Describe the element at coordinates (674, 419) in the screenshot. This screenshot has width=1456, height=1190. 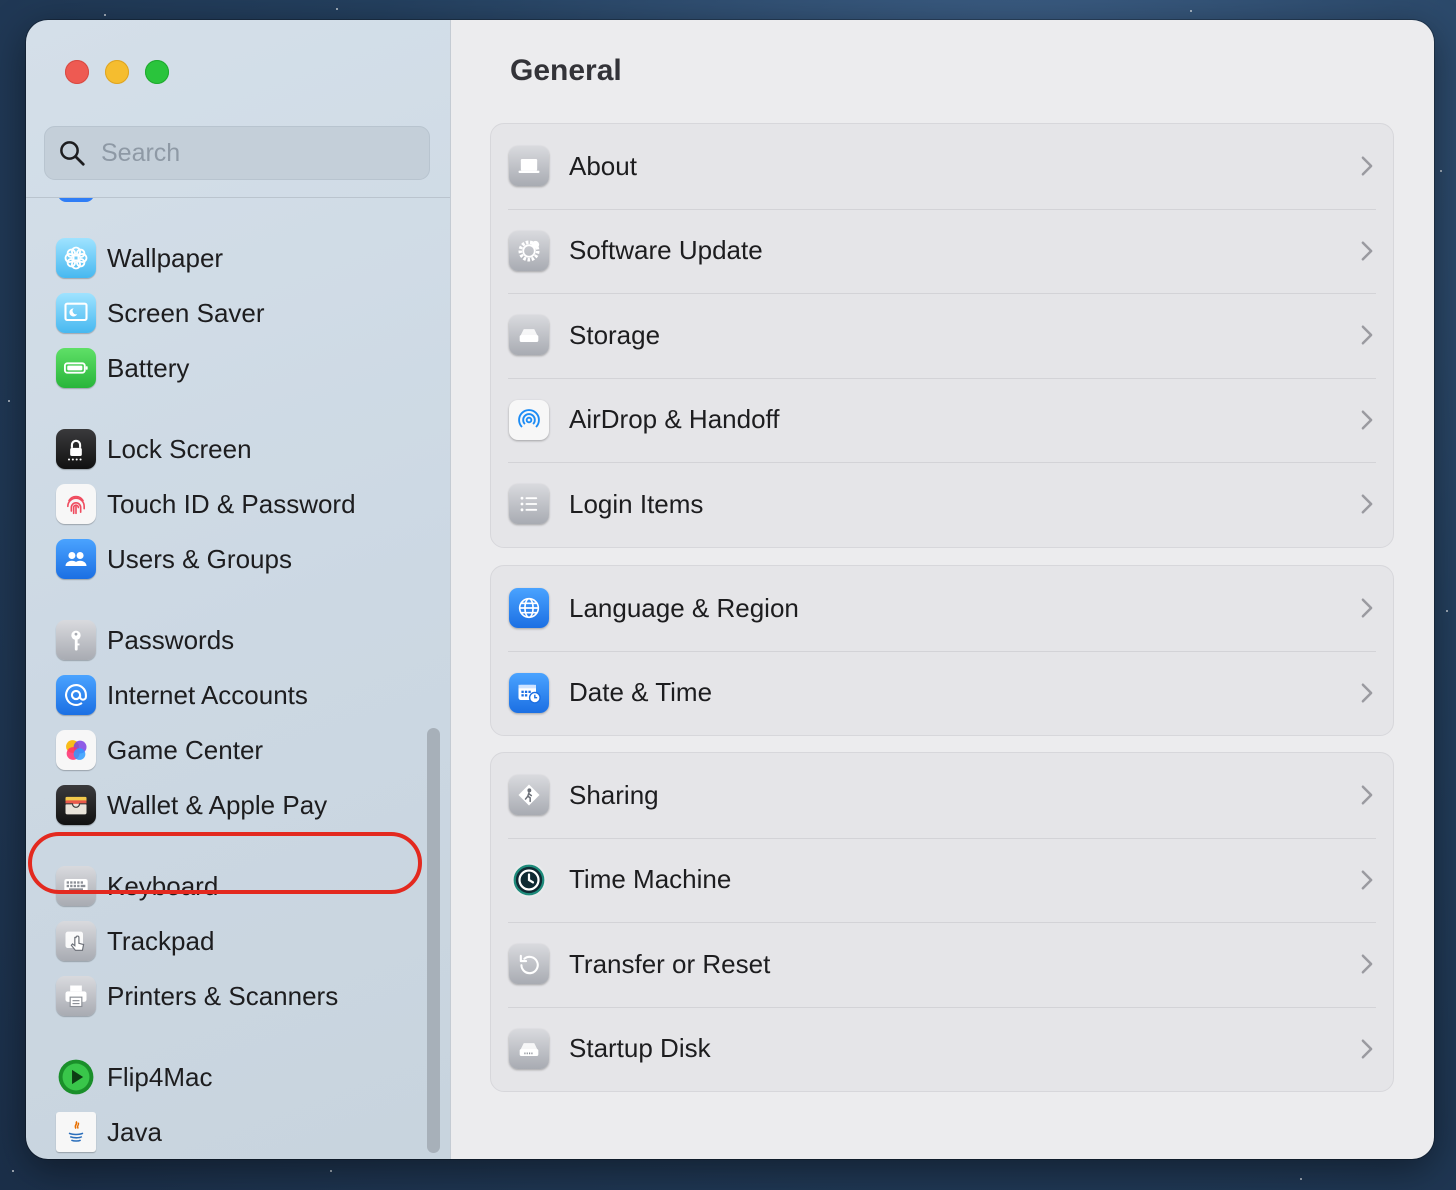
I see `row-label: AirDrop & Handoff` at that location.